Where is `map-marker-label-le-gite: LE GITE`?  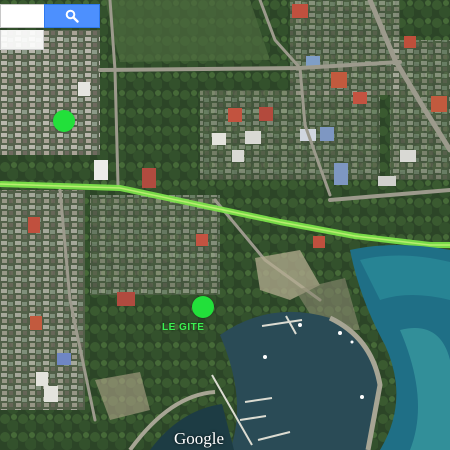
map-marker-label-le-gite: LE GITE is located at coordinates (183, 327).